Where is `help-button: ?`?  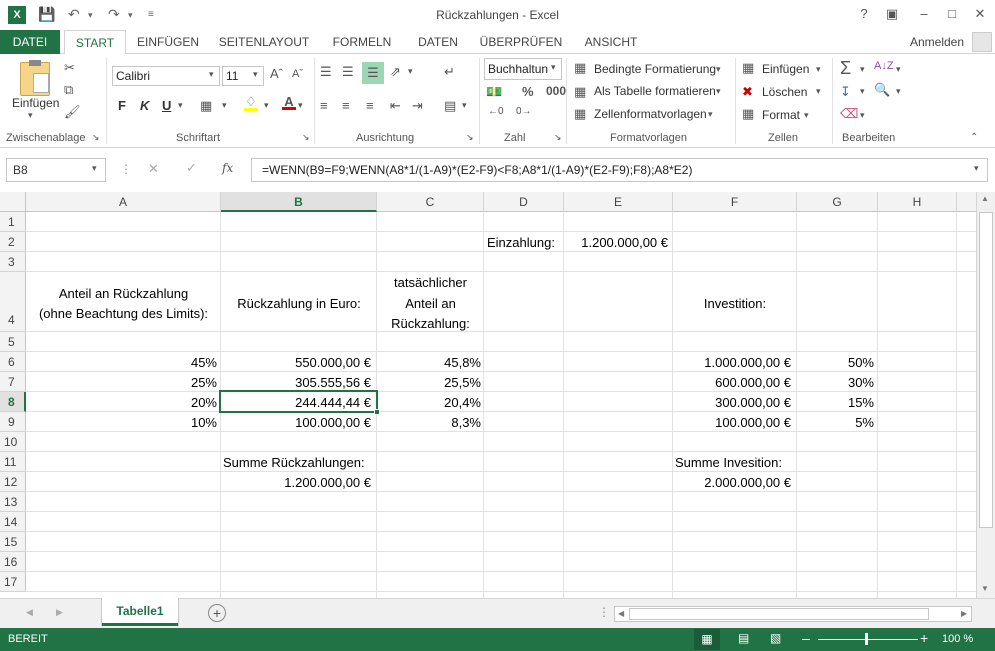 help-button: ? is located at coordinates (864, 14).